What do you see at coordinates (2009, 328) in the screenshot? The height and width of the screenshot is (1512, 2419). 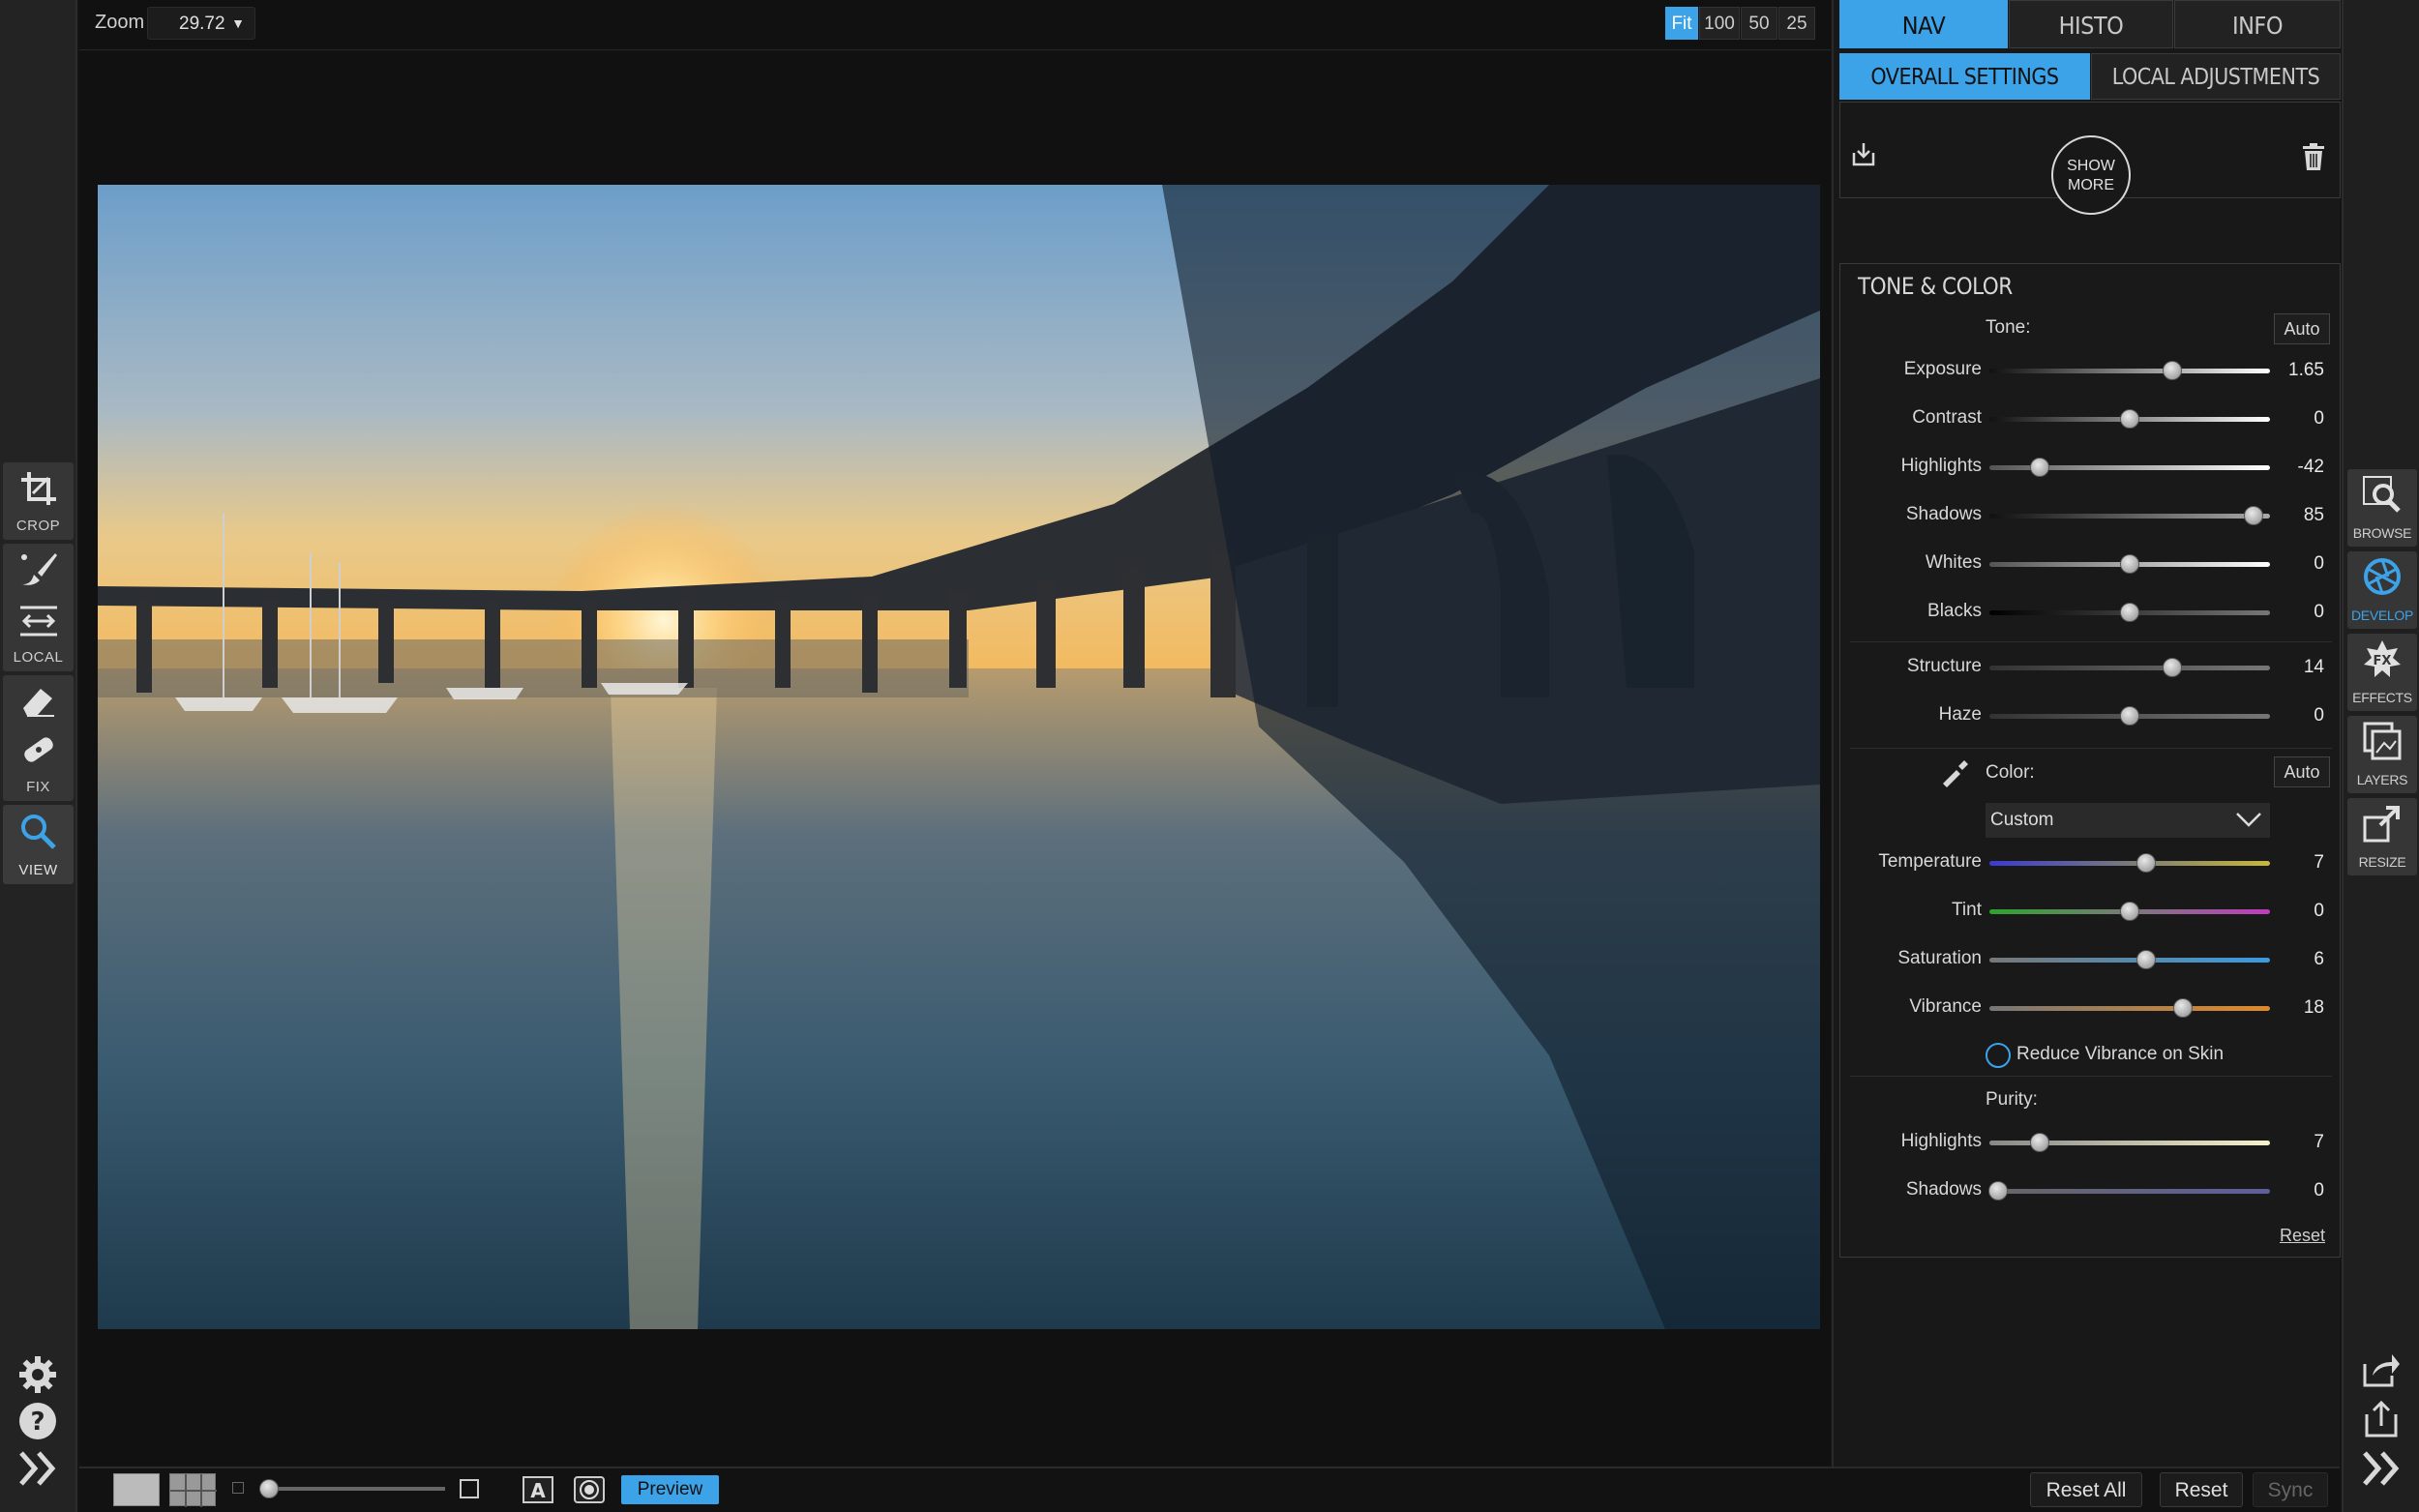 I see `tone-label: Tone:` at bounding box center [2009, 328].